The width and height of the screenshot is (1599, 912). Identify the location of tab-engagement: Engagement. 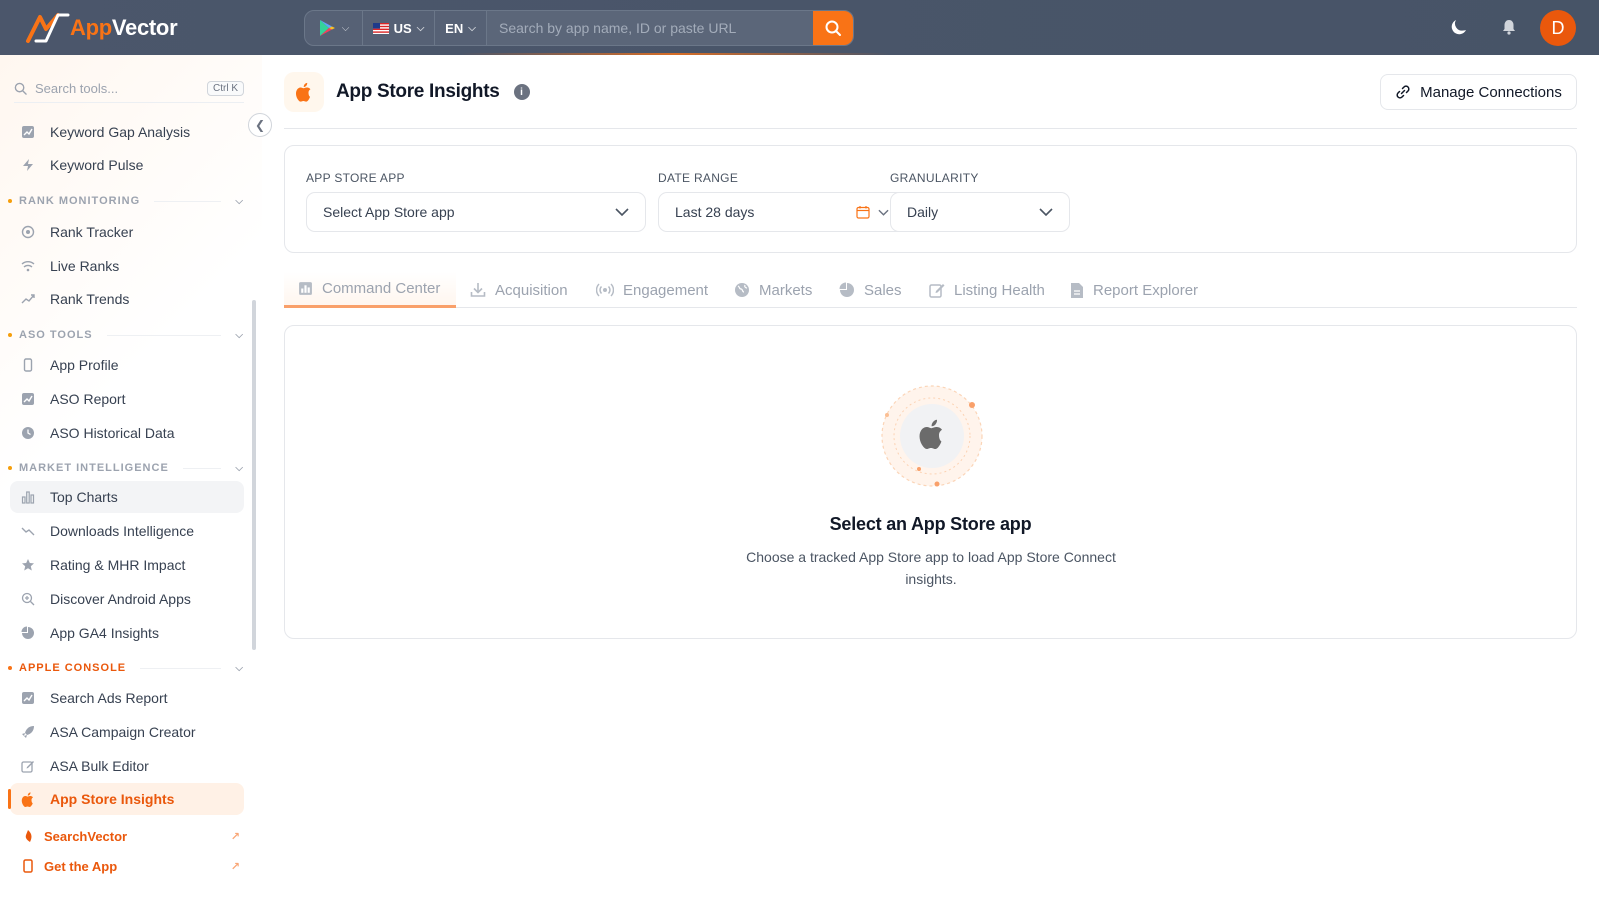
(652, 290).